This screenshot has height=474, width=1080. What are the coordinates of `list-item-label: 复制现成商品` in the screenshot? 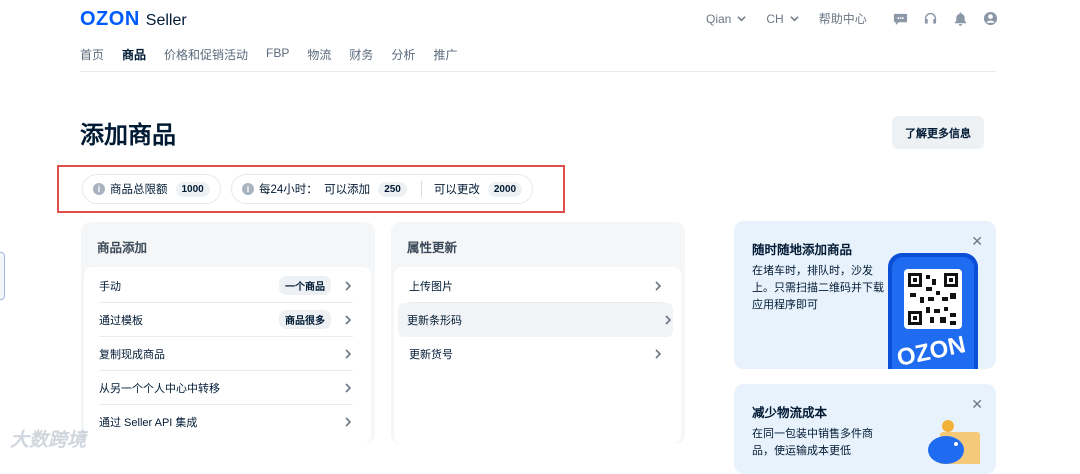 It's located at (132, 354).